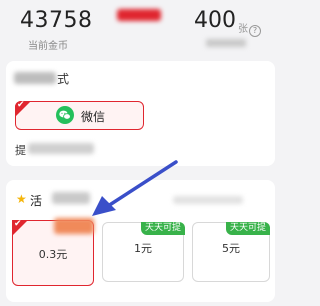 This screenshot has height=306, width=320. What do you see at coordinates (61, 148) in the screenshot?
I see `bind-account-blur` at bounding box center [61, 148].